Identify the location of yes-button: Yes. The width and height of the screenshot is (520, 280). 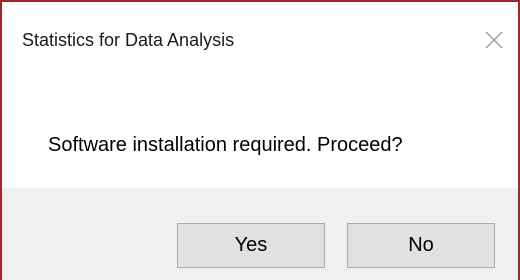
(251, 245).